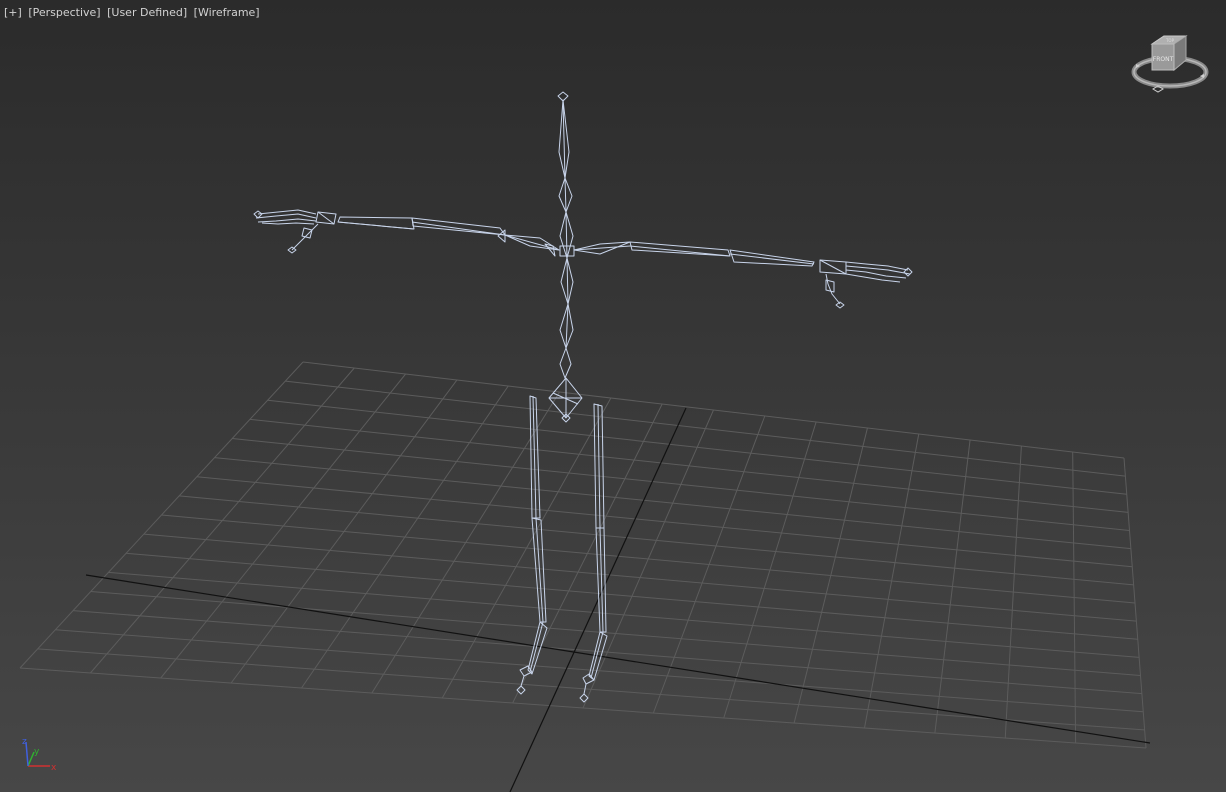 This screenshot has height=792, width=1226. What do you see at coordinates (37, 752) in the screenshot?
I see `axis-y-label: y` at bounding box center [37, 752].